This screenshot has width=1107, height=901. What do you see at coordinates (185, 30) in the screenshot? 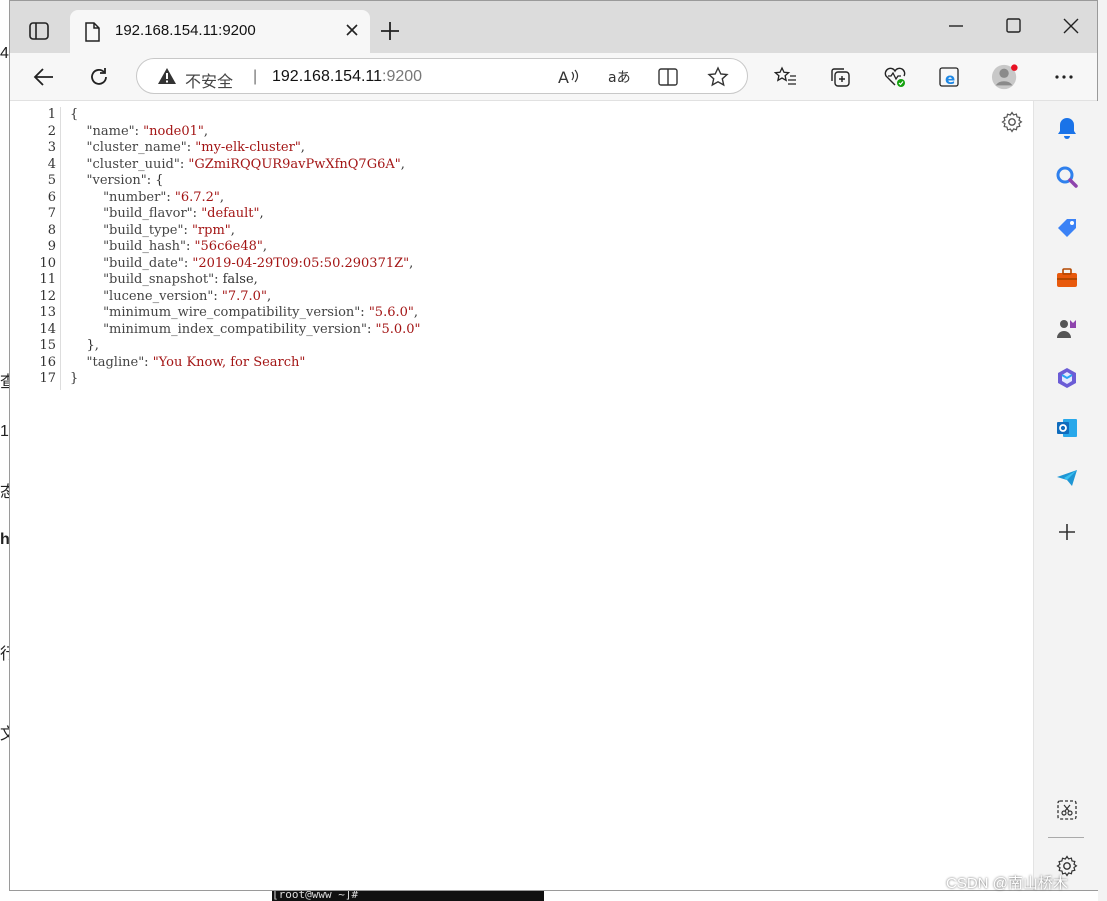
I see `tab-title: 192.168.154.11:9200` at bounding box center [185, 30].